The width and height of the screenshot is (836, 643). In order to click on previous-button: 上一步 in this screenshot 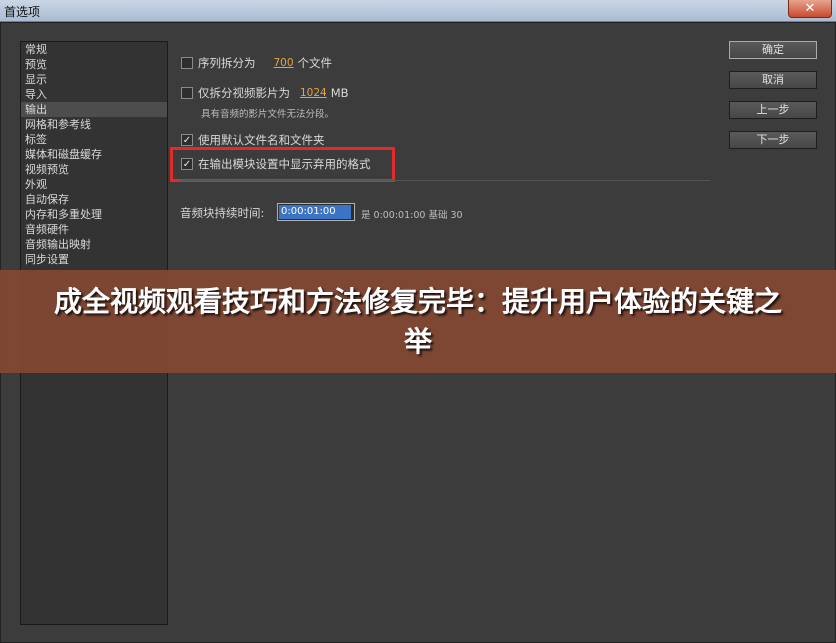, I will do `click(773, 110)`.